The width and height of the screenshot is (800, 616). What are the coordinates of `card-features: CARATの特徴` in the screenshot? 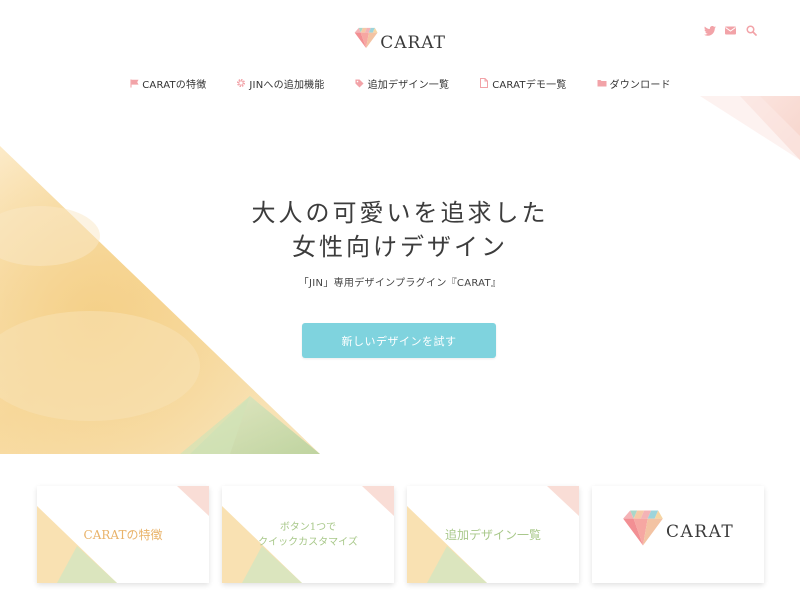 It's located at (123, 534).